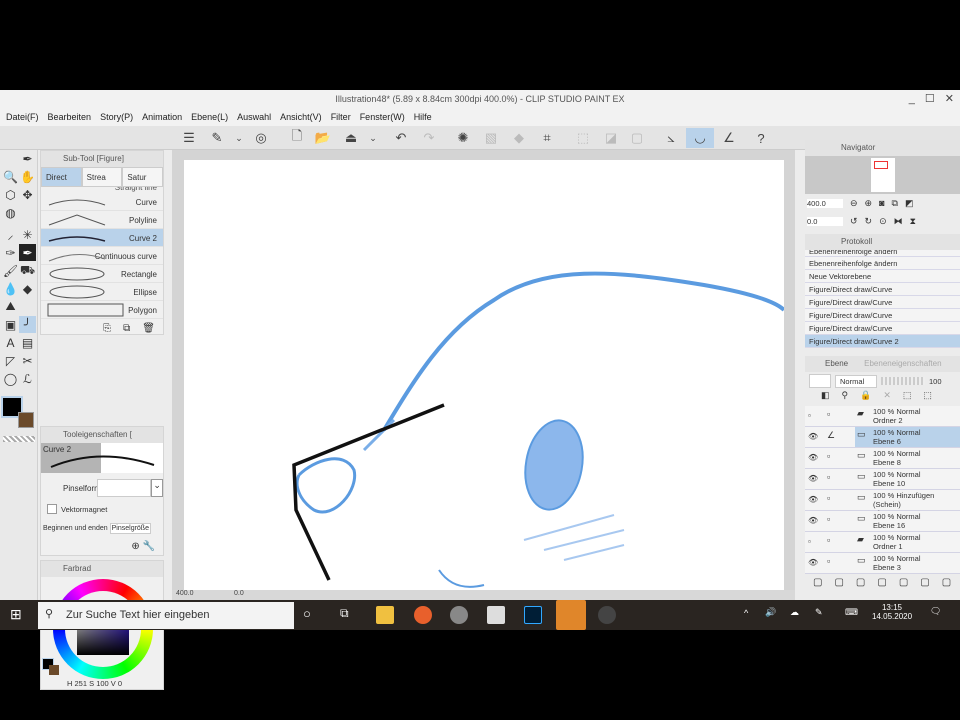  What do you see at coordinates (10, 306) in the screenshot?
I see `fill-bucket-icon: ⛰` at bounding box center [10, 306].